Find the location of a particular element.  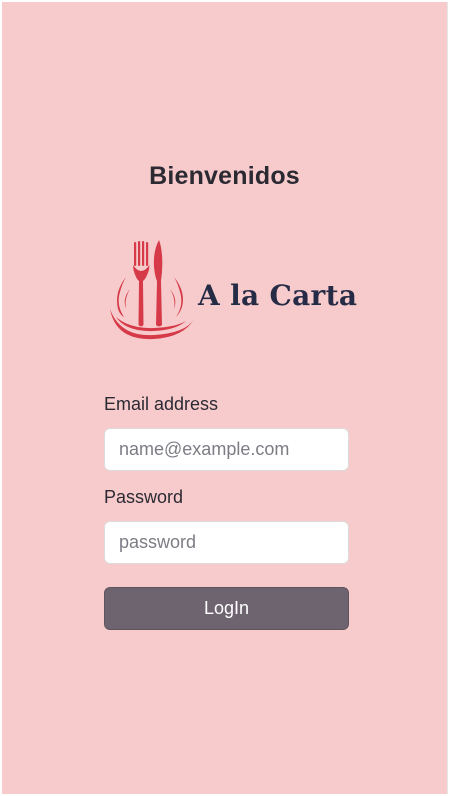

password-label: Password is located at coordinates (144, 497).